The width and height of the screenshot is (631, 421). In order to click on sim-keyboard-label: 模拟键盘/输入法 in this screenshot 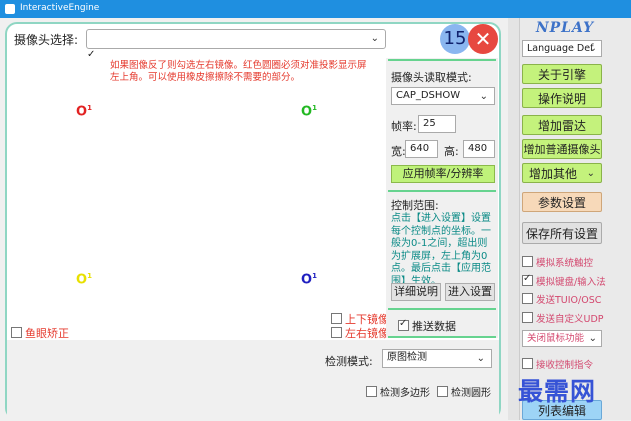, I will do `click(571, 282)`.